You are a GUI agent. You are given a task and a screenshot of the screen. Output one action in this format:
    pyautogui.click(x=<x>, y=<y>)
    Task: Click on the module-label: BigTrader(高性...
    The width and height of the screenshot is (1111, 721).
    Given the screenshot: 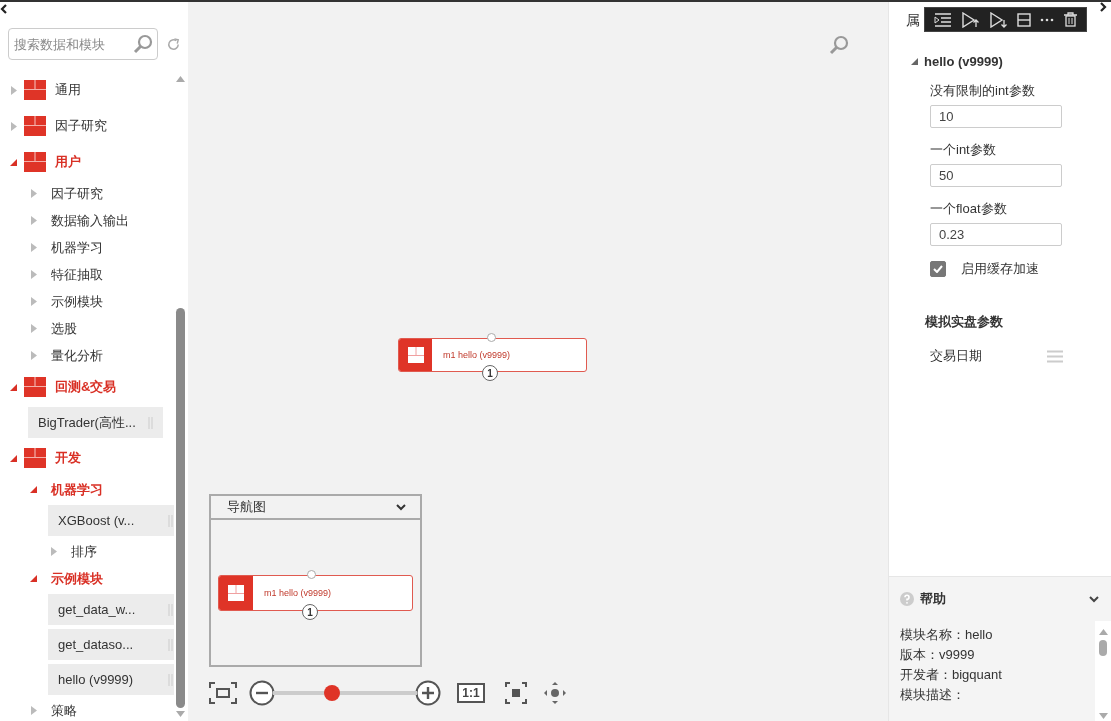 What is the action you would take?
    pyautogui.click(x=87, y=422)
    